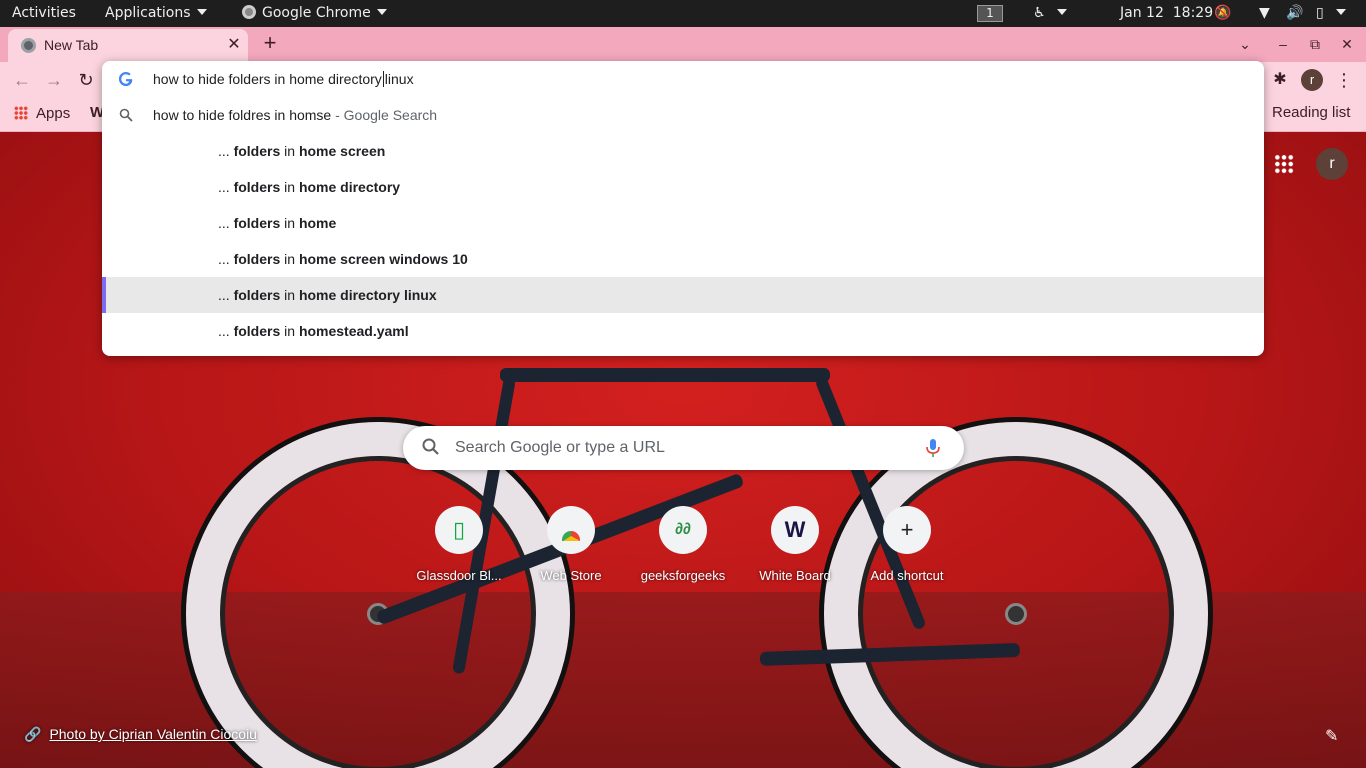 This screenshot has height=768, width=1366. What do you see at coordinates (242, 115) in the screenshot?
I see `suggestion-text: how to hide foldres in homse` at bounding box center [242, 115].